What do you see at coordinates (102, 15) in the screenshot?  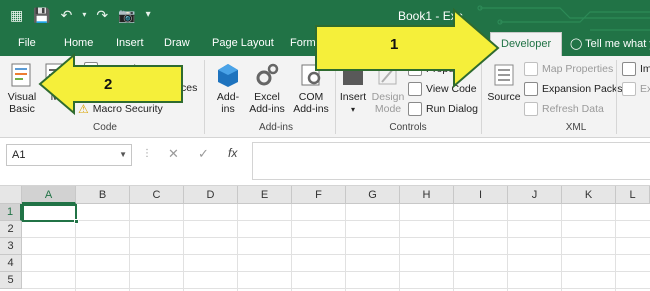 I see `redo-icon: ↷` at bounding box center [102, 15].